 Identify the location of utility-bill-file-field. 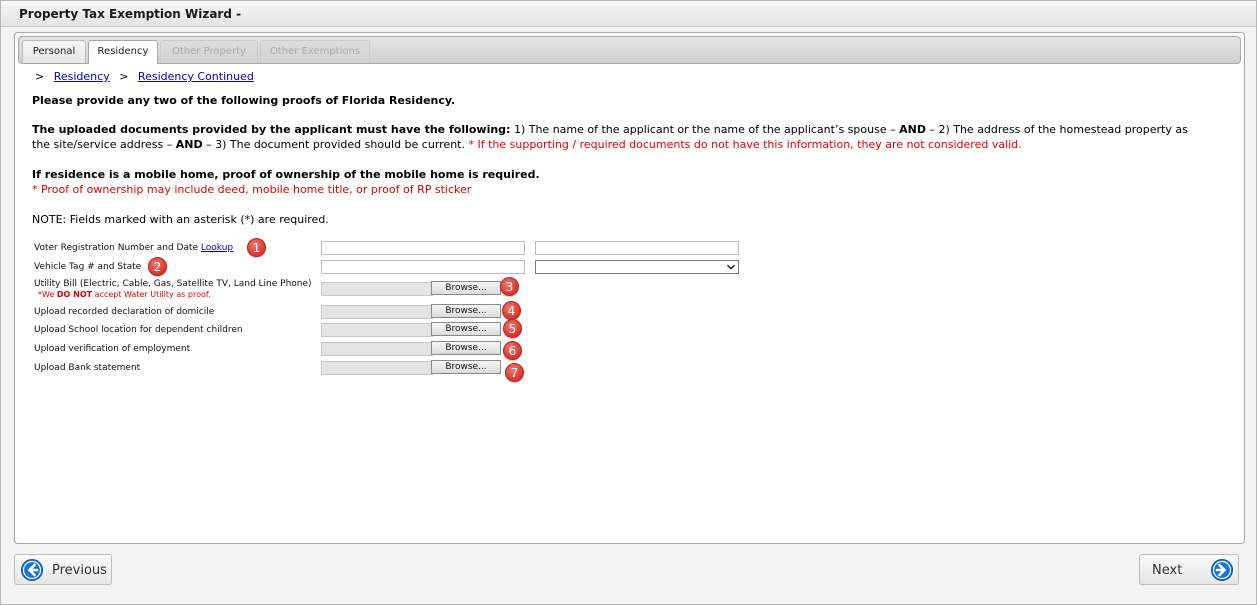
(377, 289).